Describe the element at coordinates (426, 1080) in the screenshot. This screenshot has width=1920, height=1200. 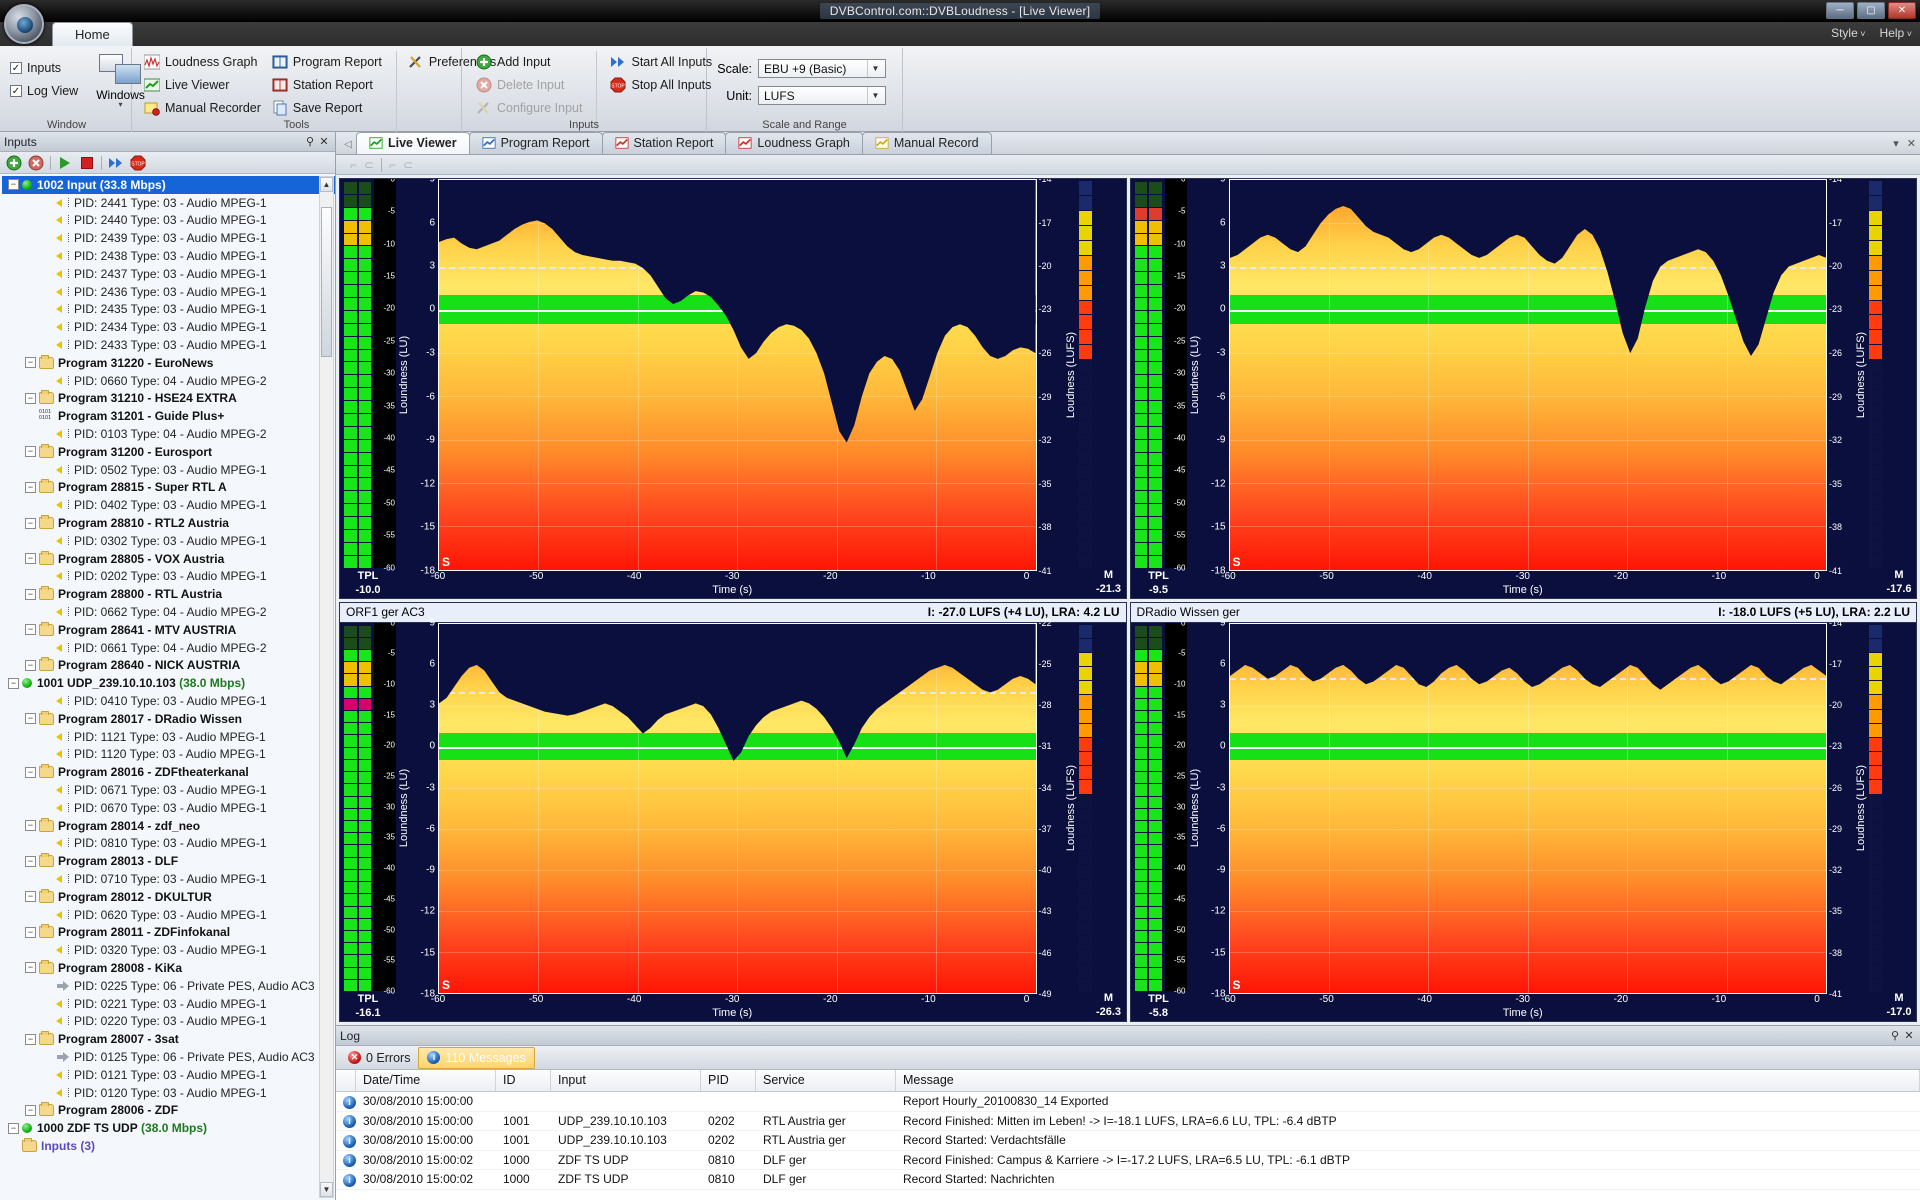
I see `log-col-datetime: Date/Time` at that location.